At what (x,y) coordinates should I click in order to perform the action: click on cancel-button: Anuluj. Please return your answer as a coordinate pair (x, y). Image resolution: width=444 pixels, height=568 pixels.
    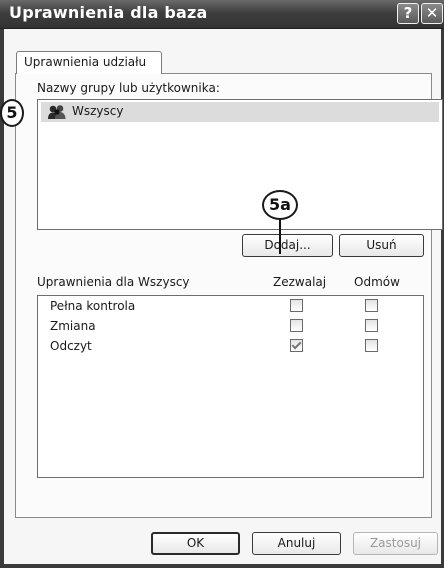
    Looking at the image, I should click on (296, 543).